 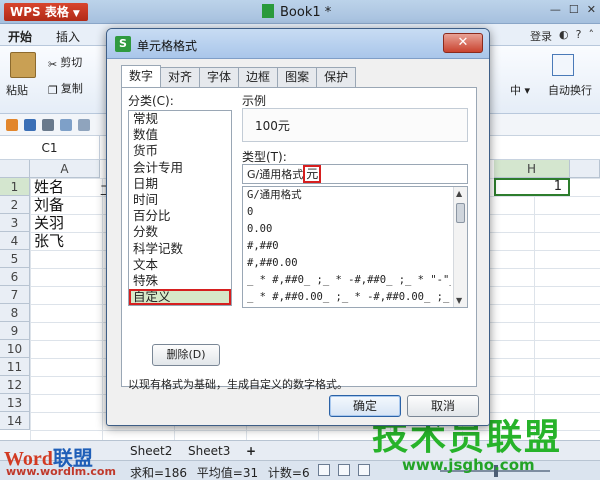 I want to click on login-area: 登录 ◐ ? ˄, so click(x=562, y=36).